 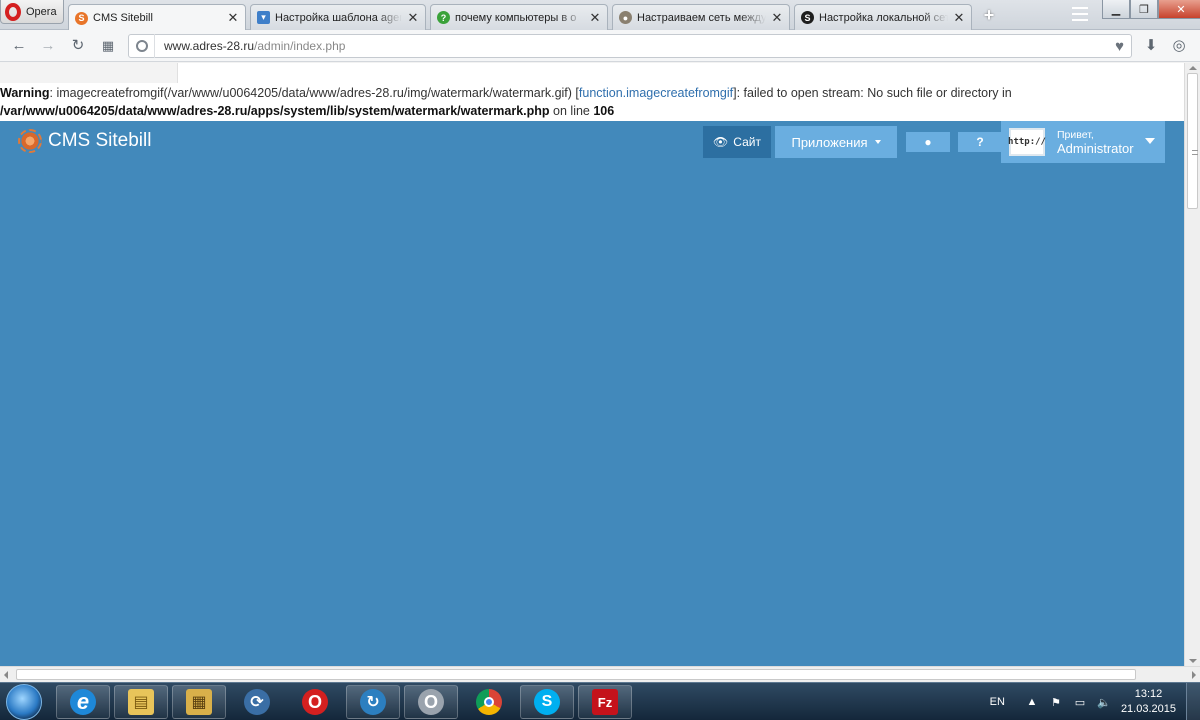 I want to click on browser-tab-network-setup: ● Настраиваем сеть между ✕, so click(x=701, y=17).